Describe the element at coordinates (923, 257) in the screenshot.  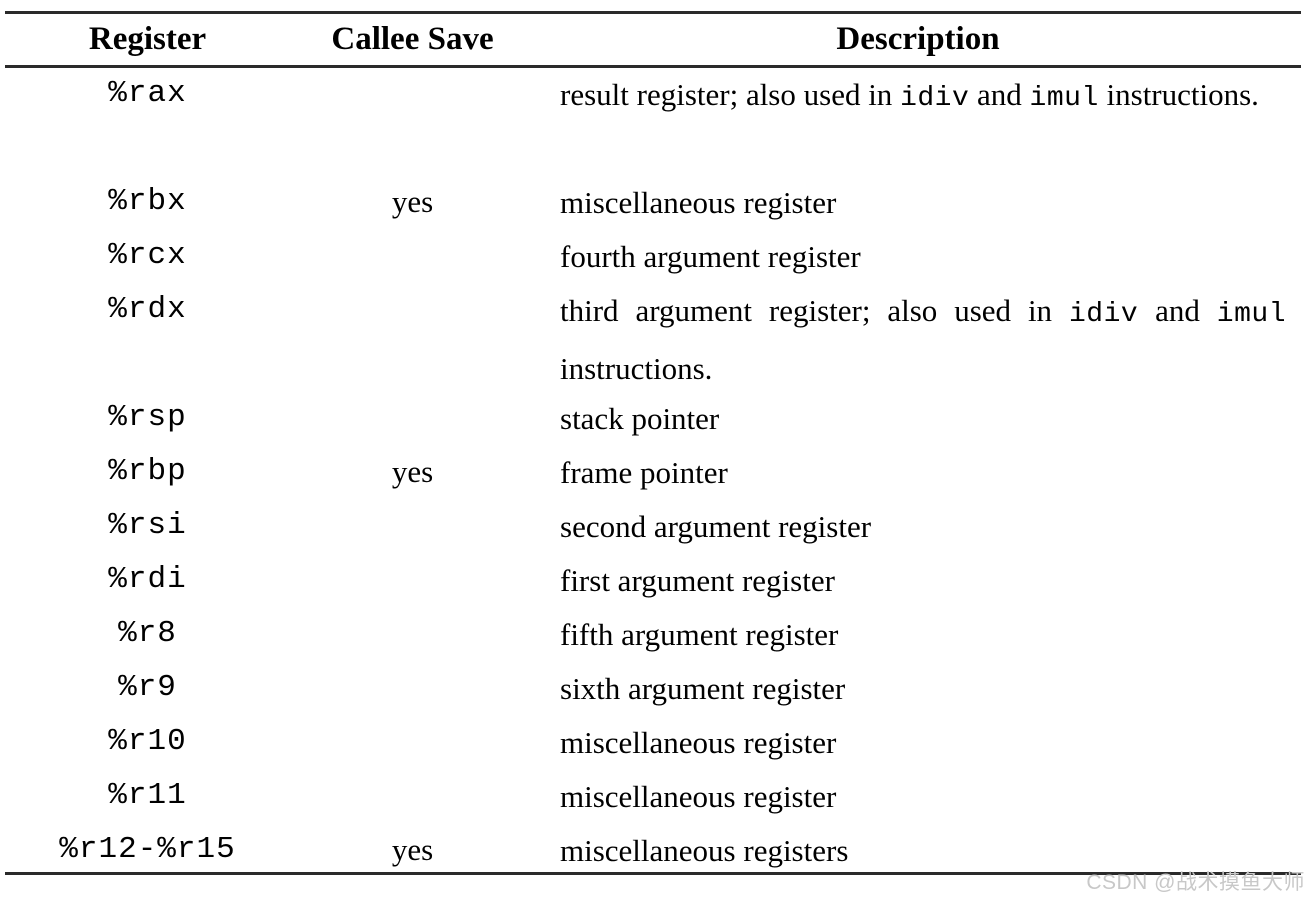
I see `cell-description: fourth argument register` at that location.